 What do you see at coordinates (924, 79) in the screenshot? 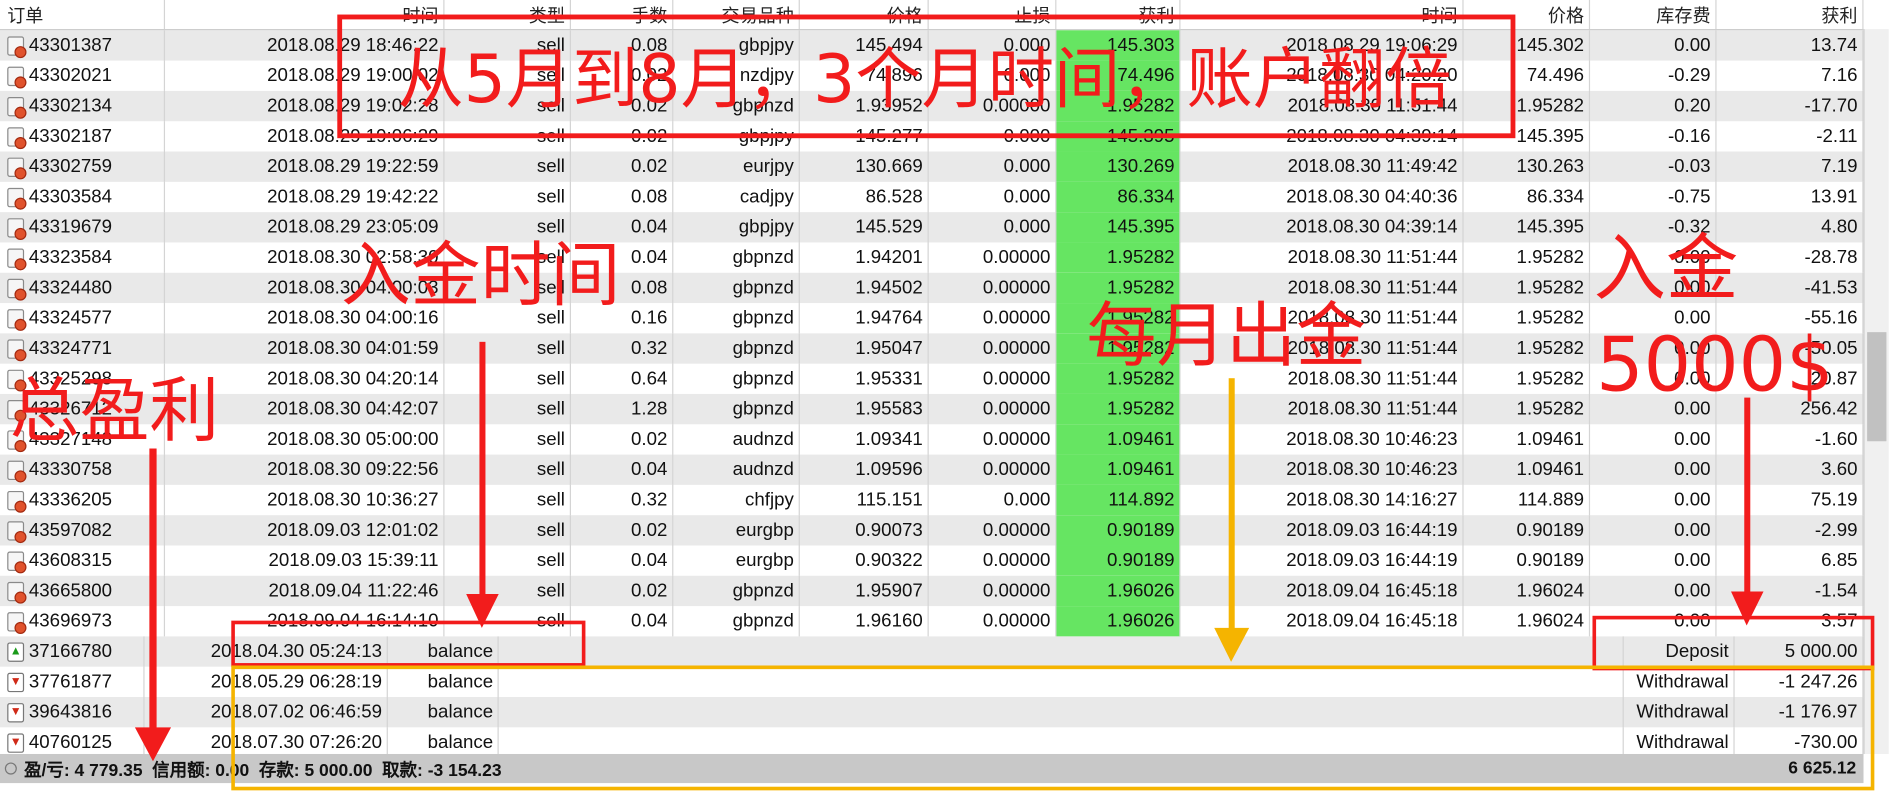
I see `headline-annotation: 从5月到8月，3个月时间，账户翻倍` at bounding box center [924, 79].